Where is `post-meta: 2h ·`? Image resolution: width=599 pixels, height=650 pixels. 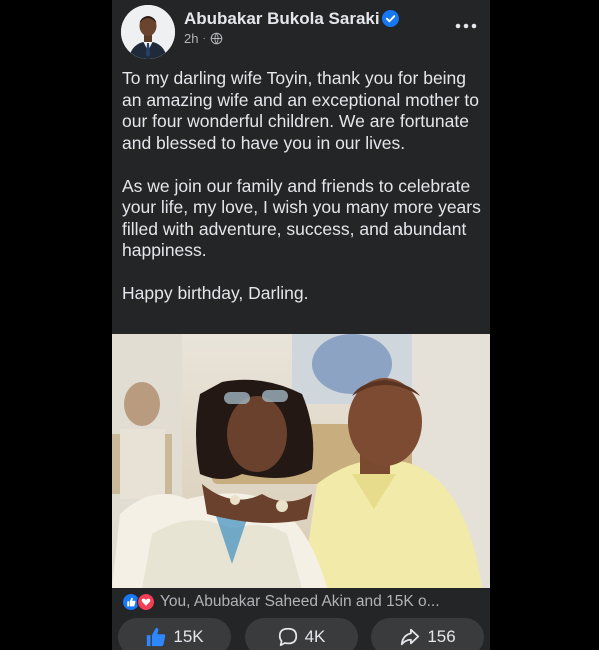
post-meta: 2h · is located at coordinates (203, 38).